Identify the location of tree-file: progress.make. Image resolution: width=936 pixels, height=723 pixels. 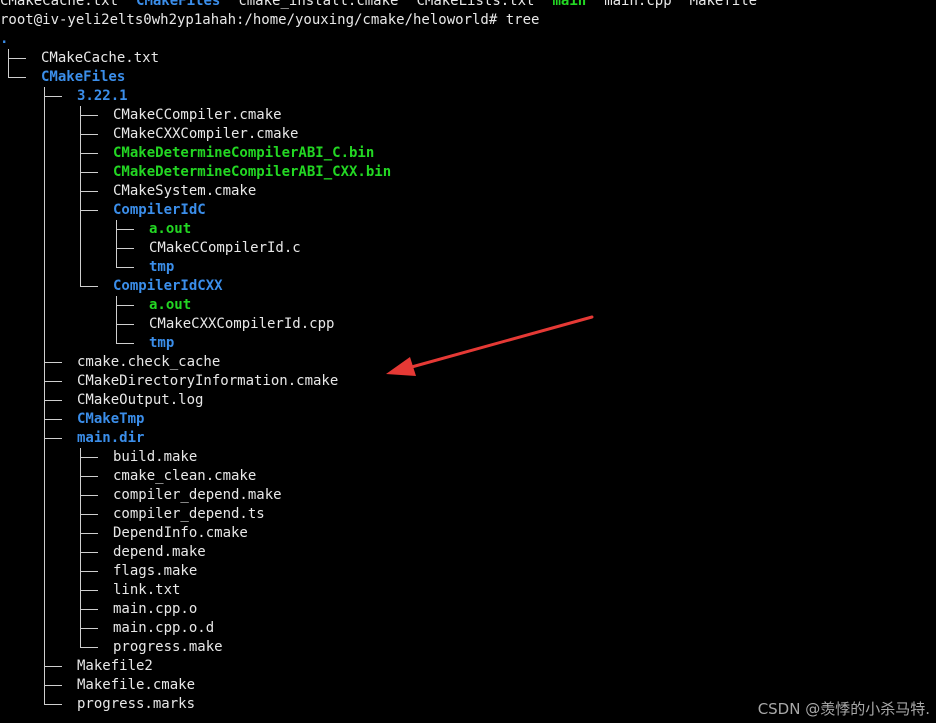
(168, 647).